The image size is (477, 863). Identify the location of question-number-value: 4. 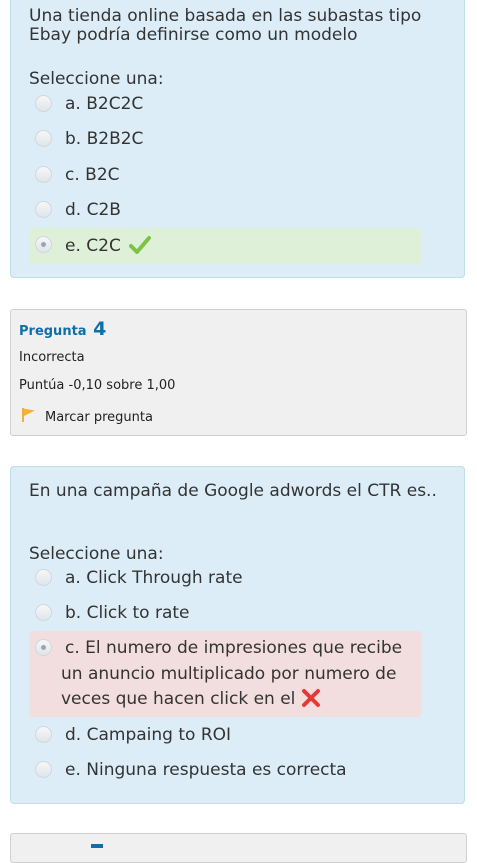
(100, 329).